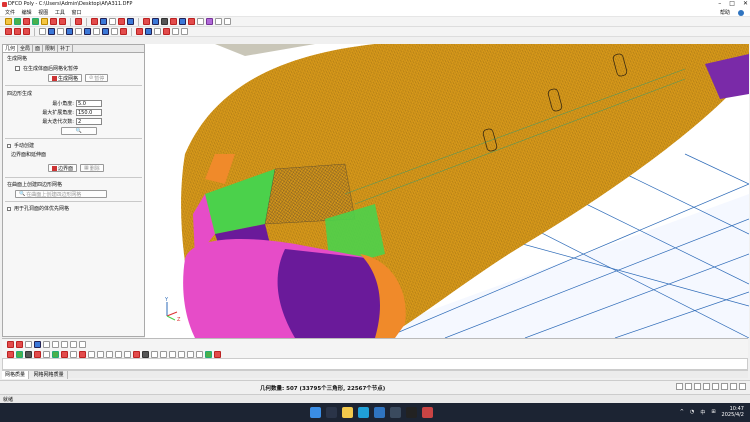 Image resolution: width=750 pixels, height=422 pixels. I want to click on bt-2-icon, so click(19, 354).